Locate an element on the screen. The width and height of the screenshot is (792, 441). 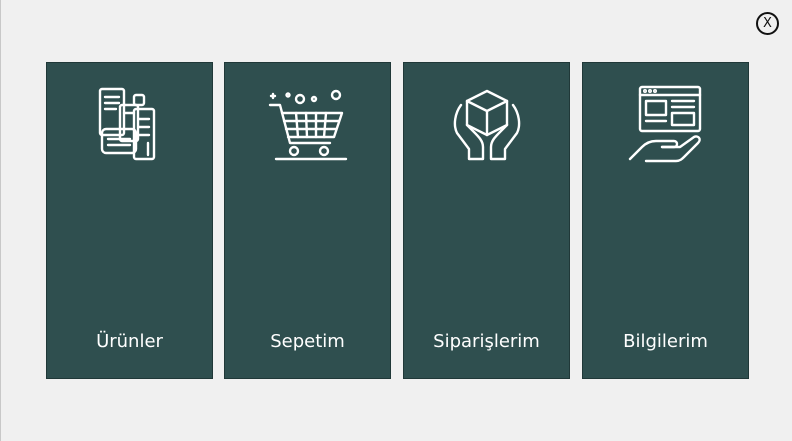
shopping-cart-icon is located at coordinates (308, 125).